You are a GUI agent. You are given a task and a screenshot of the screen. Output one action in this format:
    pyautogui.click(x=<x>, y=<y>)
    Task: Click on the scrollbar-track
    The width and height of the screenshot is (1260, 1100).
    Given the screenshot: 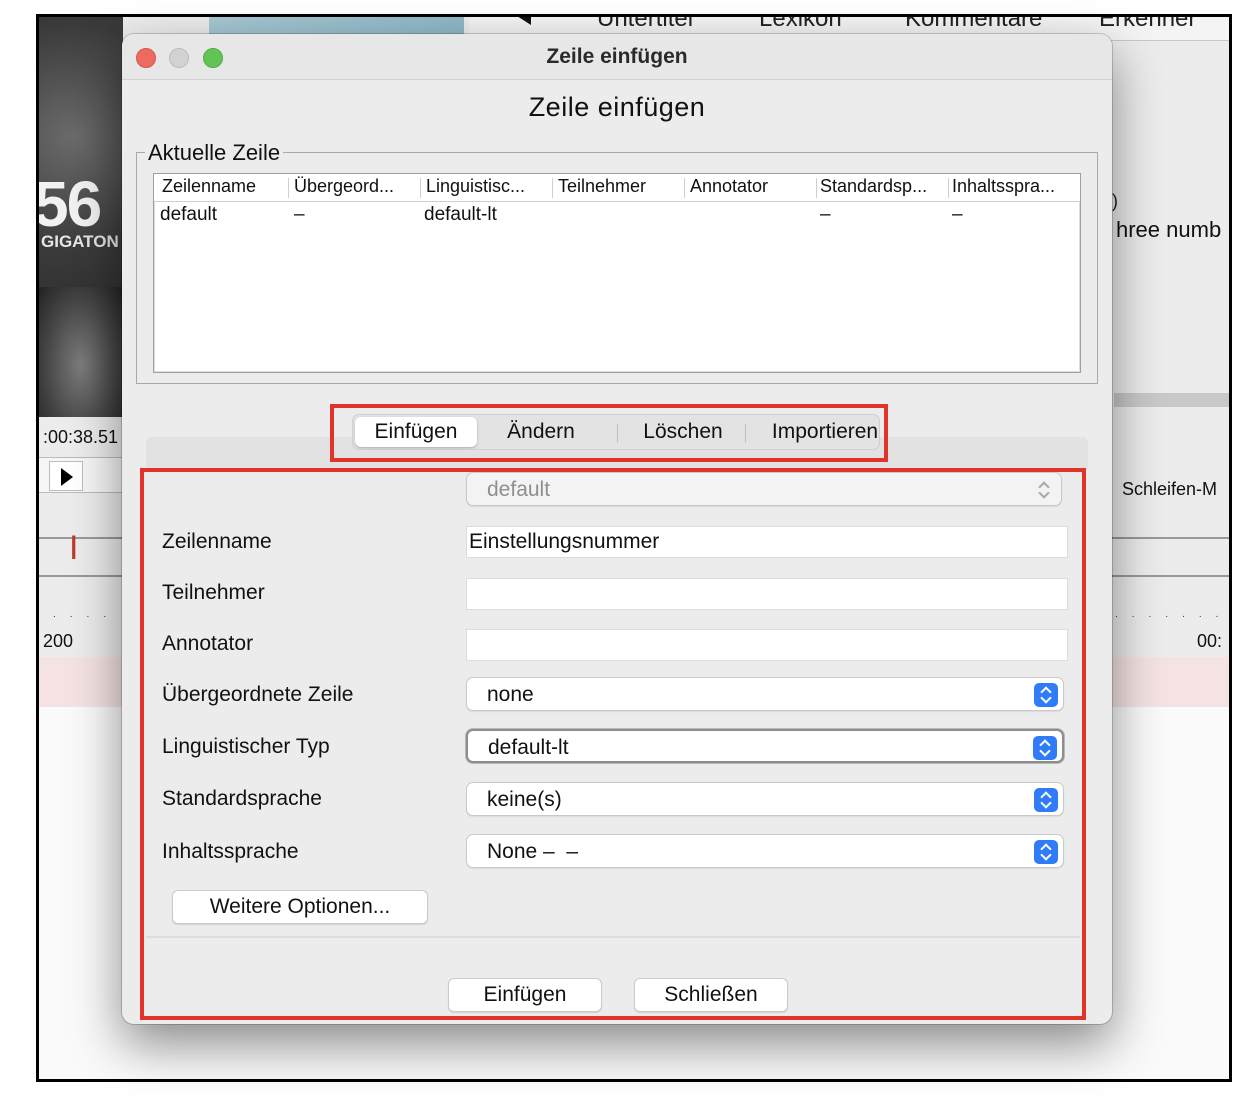 What is the action you would take?
    pyautogui.click(x=1171, y=400)
    